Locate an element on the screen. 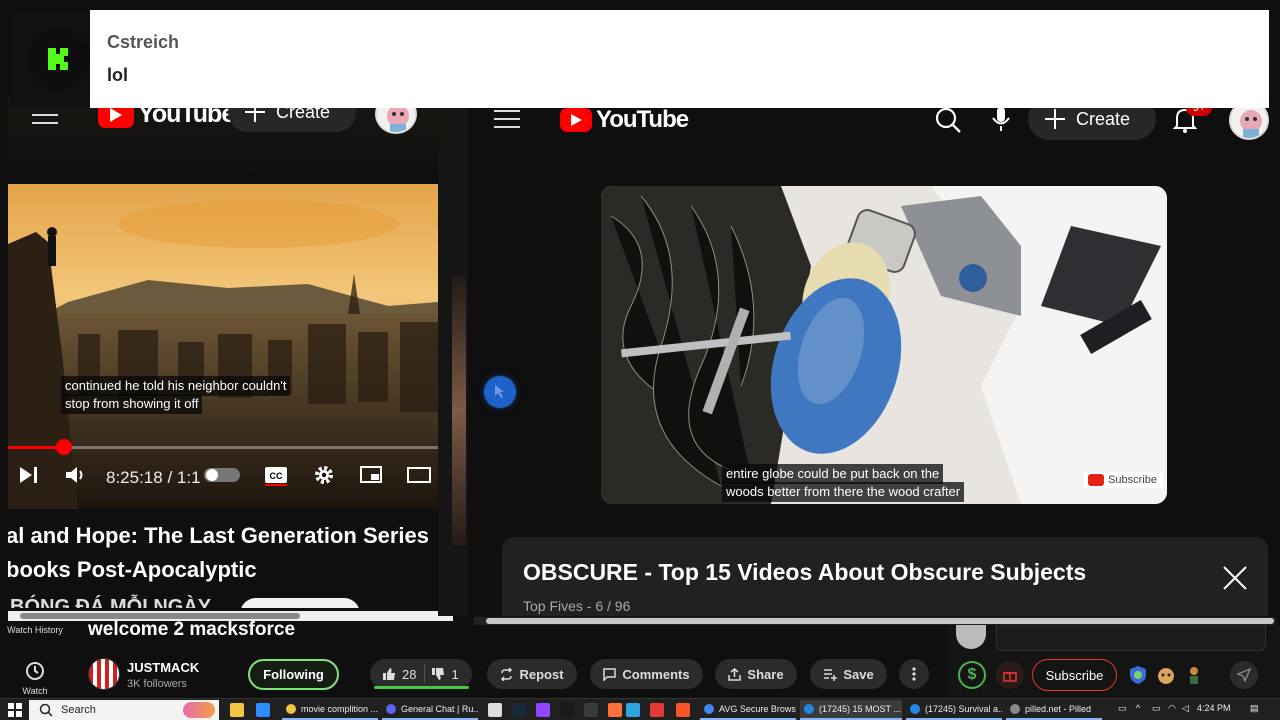 This screenshot has height=720, width=1280. taskbar-app-4-icon is located at coordinates (809, 709).